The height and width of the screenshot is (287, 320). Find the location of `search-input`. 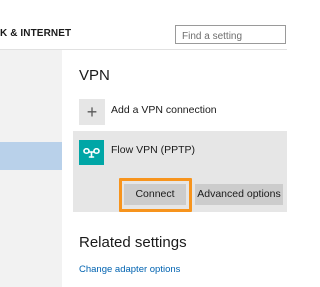

search-input is located at coordinates (230, 36).